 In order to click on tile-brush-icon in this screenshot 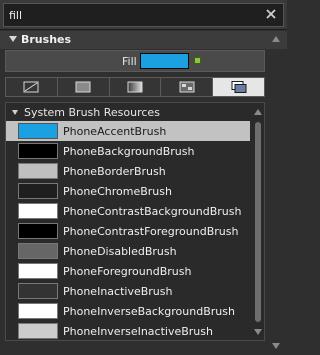, I will do `click(187, 87)`.